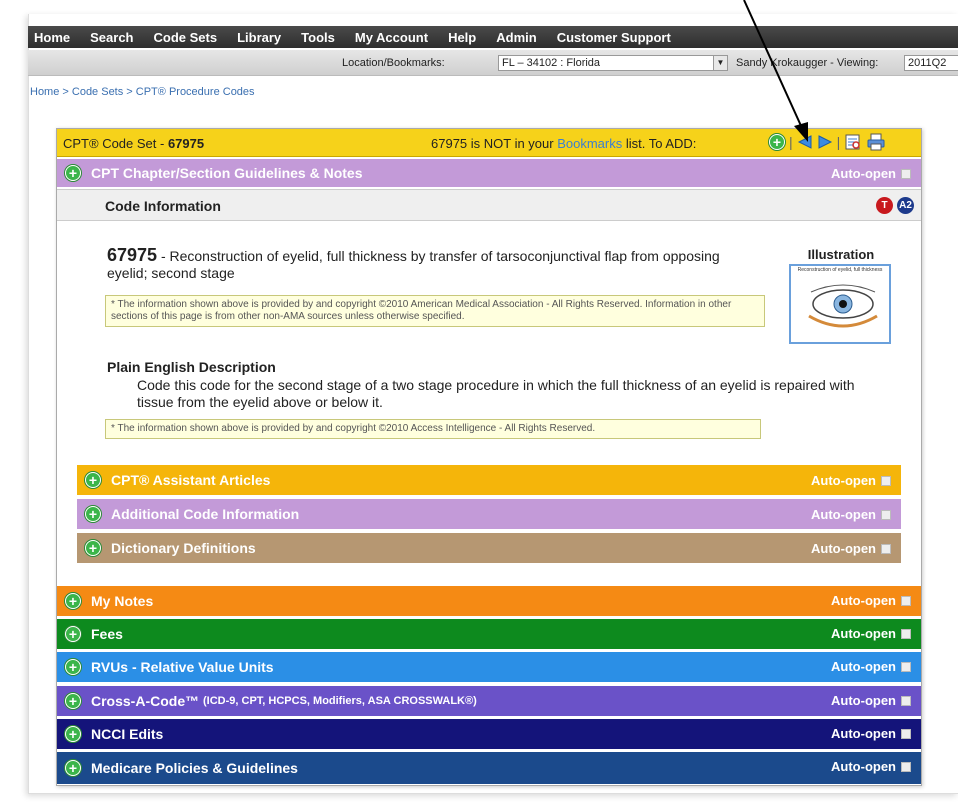 This screenshot has width=958, height=806. Describe the element at coordinates (843, 306) in the screenshot. I see `eye-illustration-icon` at that location.